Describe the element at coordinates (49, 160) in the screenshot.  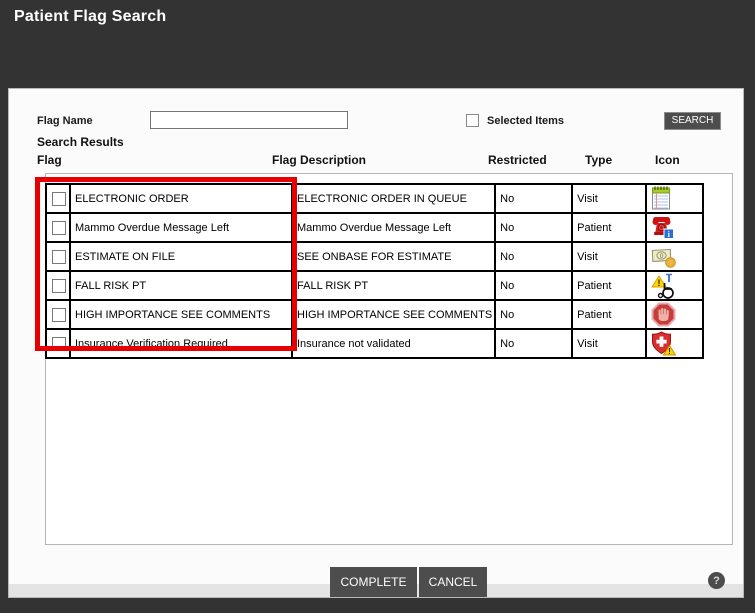
I see `column-header-flag: Flag` at that location.